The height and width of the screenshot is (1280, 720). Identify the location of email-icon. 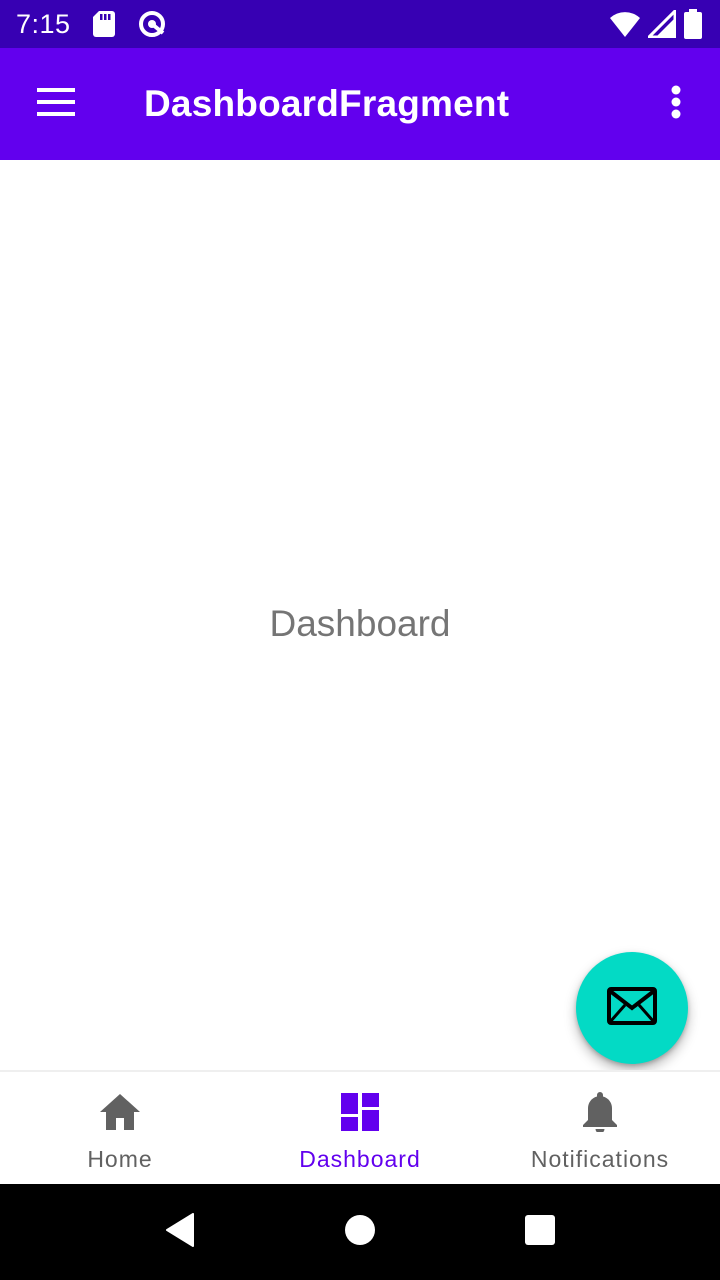
(632, 1008).